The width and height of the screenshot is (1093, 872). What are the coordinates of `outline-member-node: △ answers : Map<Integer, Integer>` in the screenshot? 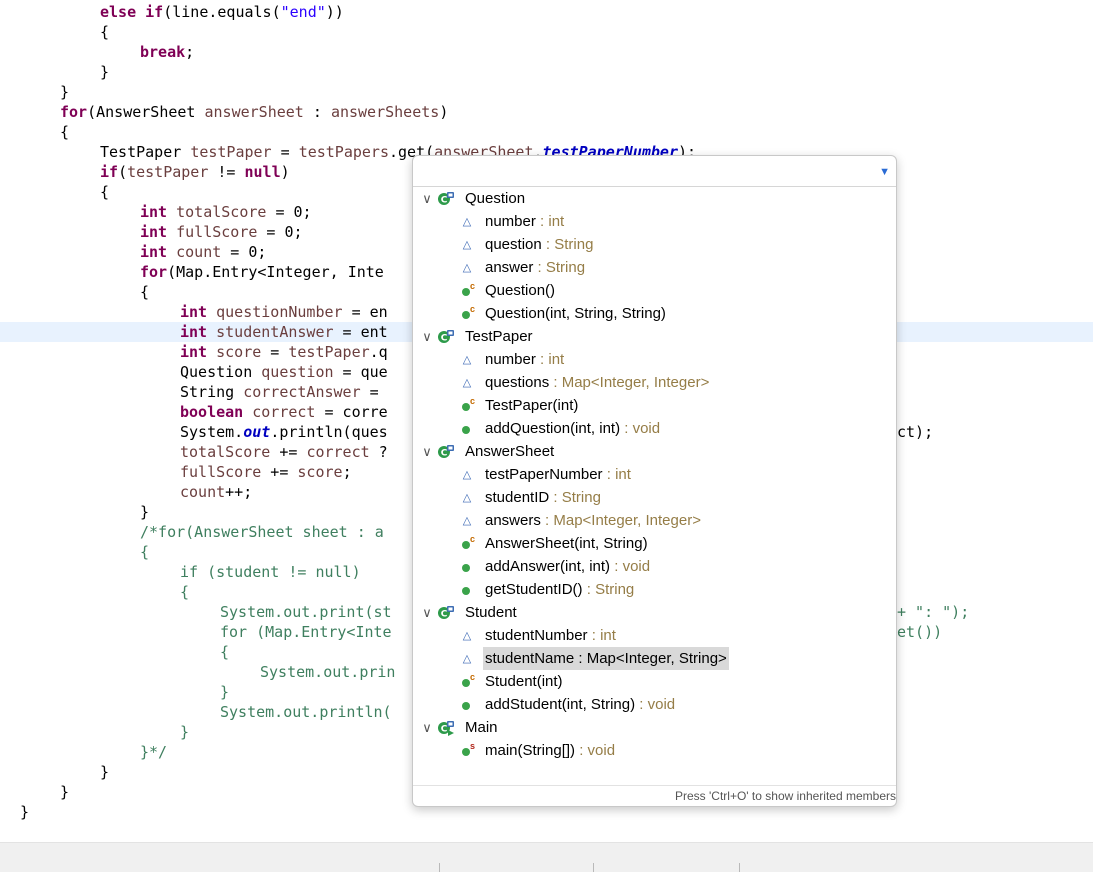 It's located at (654, 520).